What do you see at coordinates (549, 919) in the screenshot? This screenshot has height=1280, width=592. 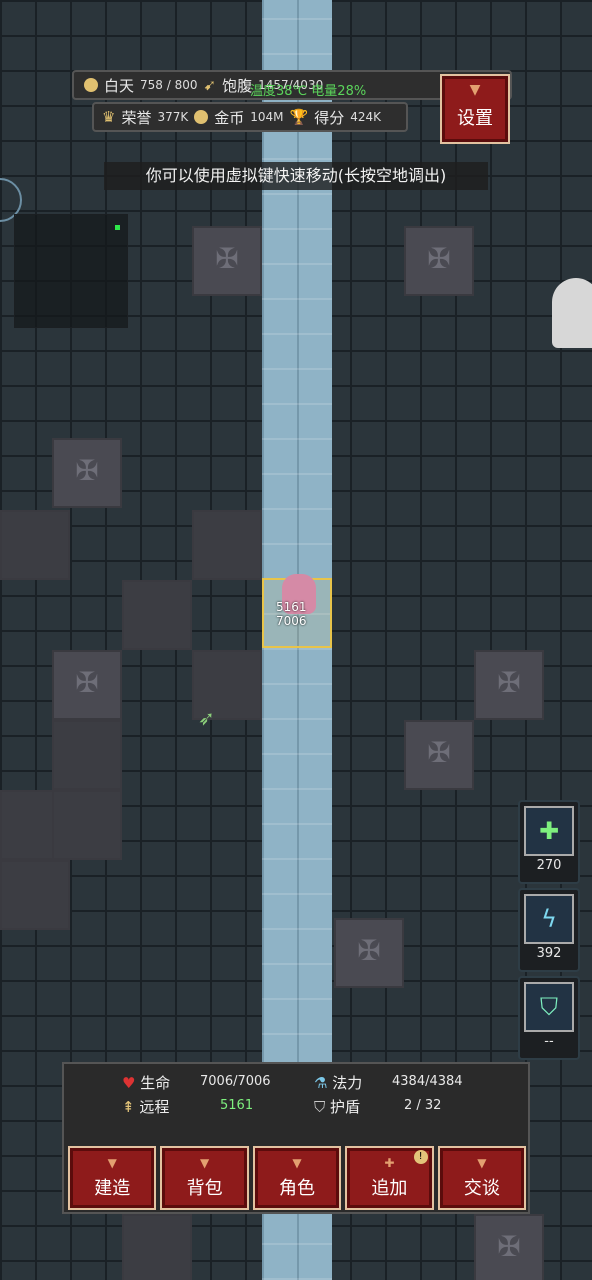 I see `lightning-icon: ϟ` at bounding box center [549, 919].